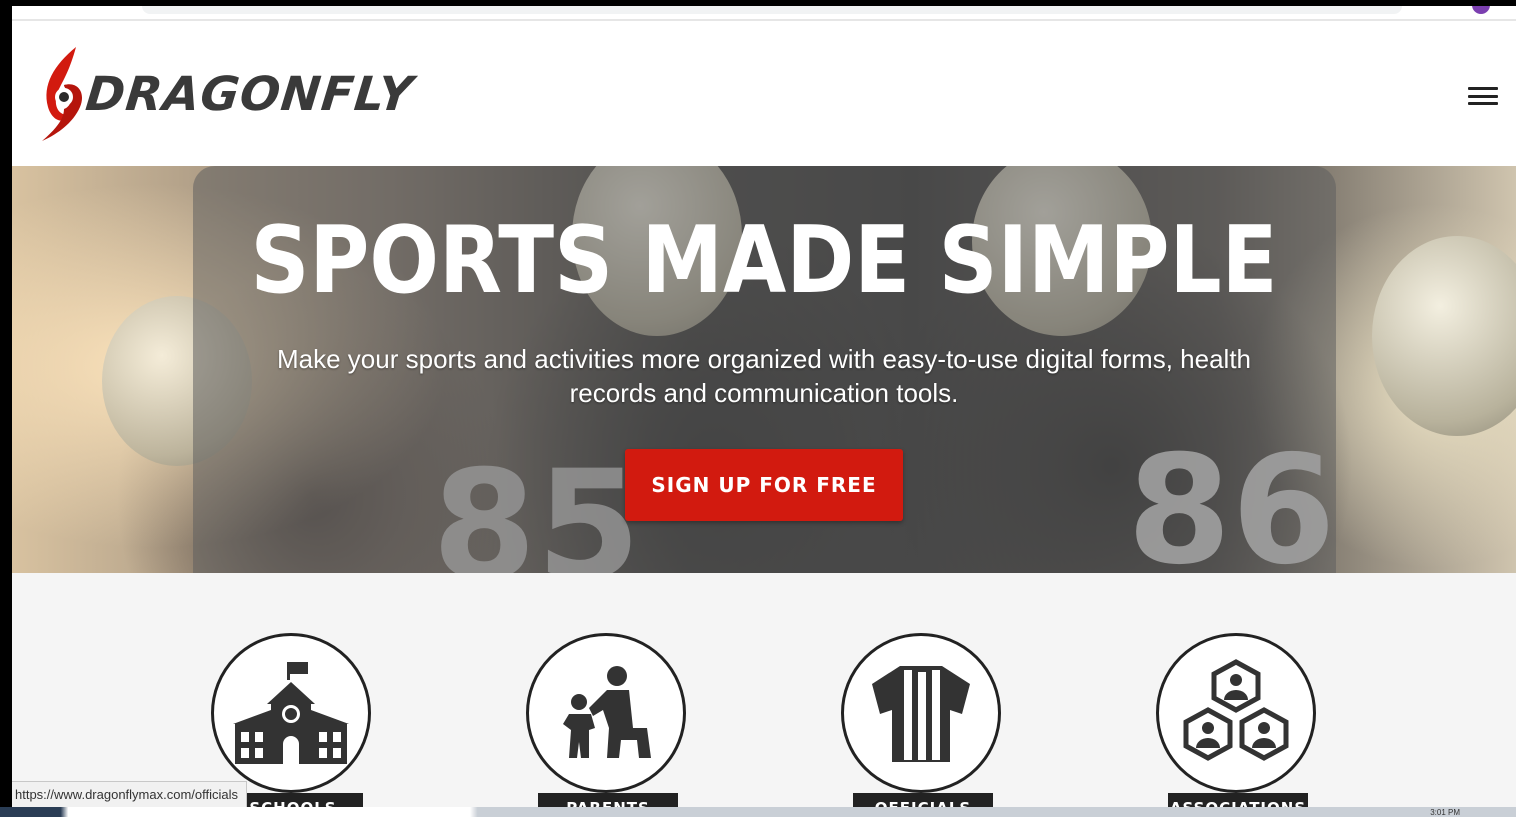 The width and height of the screenshot is (1516, 817). I want to click on profile-avatar, so click(1481, 10).